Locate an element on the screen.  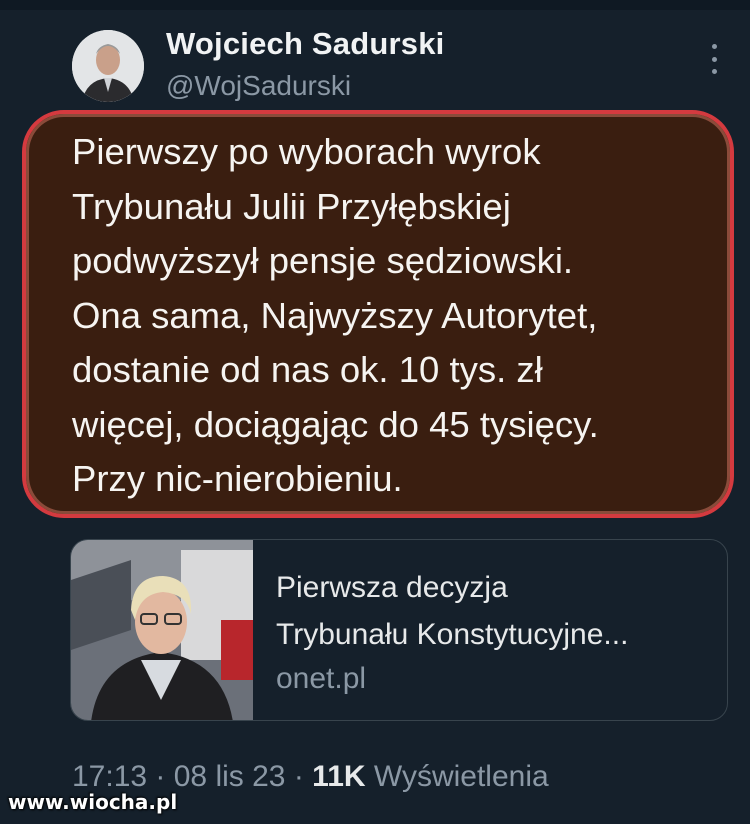
author-name: Wojciech Sadurski is located at coordinates (305, 44).